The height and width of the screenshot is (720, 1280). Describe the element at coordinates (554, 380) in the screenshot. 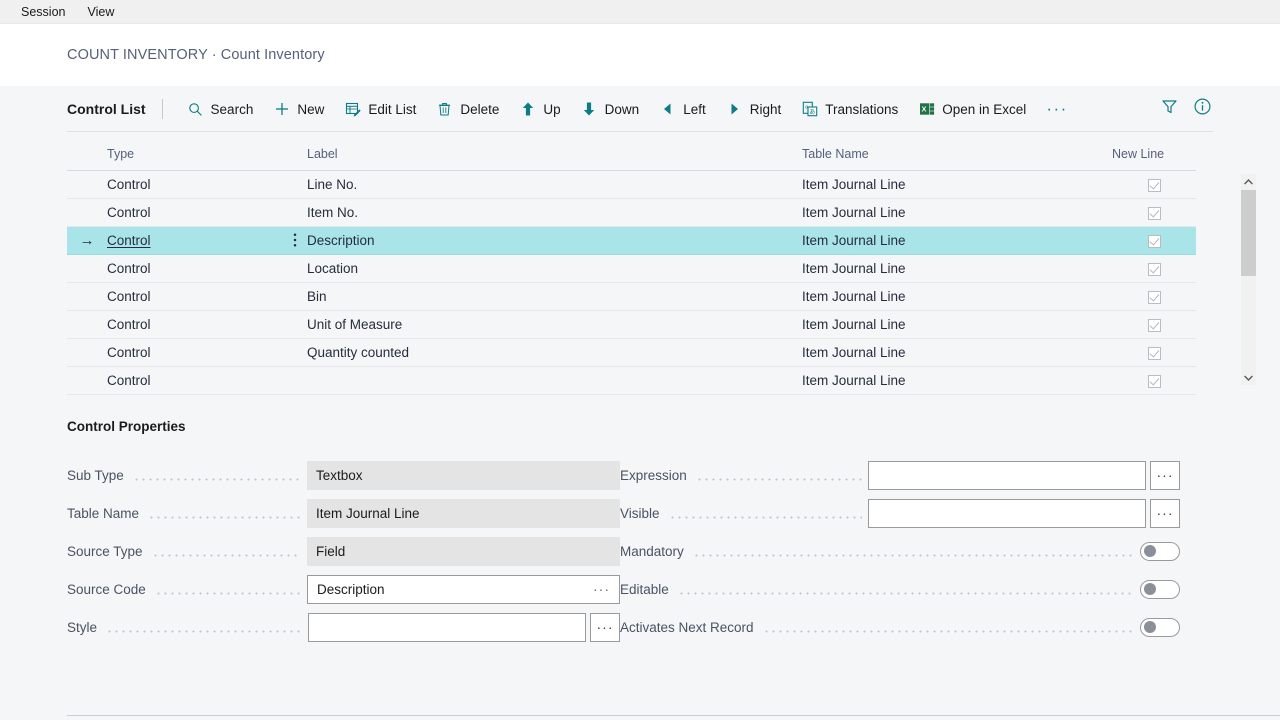

I see `cell-label` at that location.